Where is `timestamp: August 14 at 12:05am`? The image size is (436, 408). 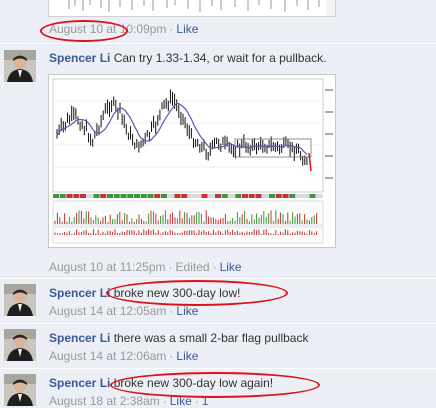 timestamp: August 14 at 12:05am is located at coordinates (107, 311).